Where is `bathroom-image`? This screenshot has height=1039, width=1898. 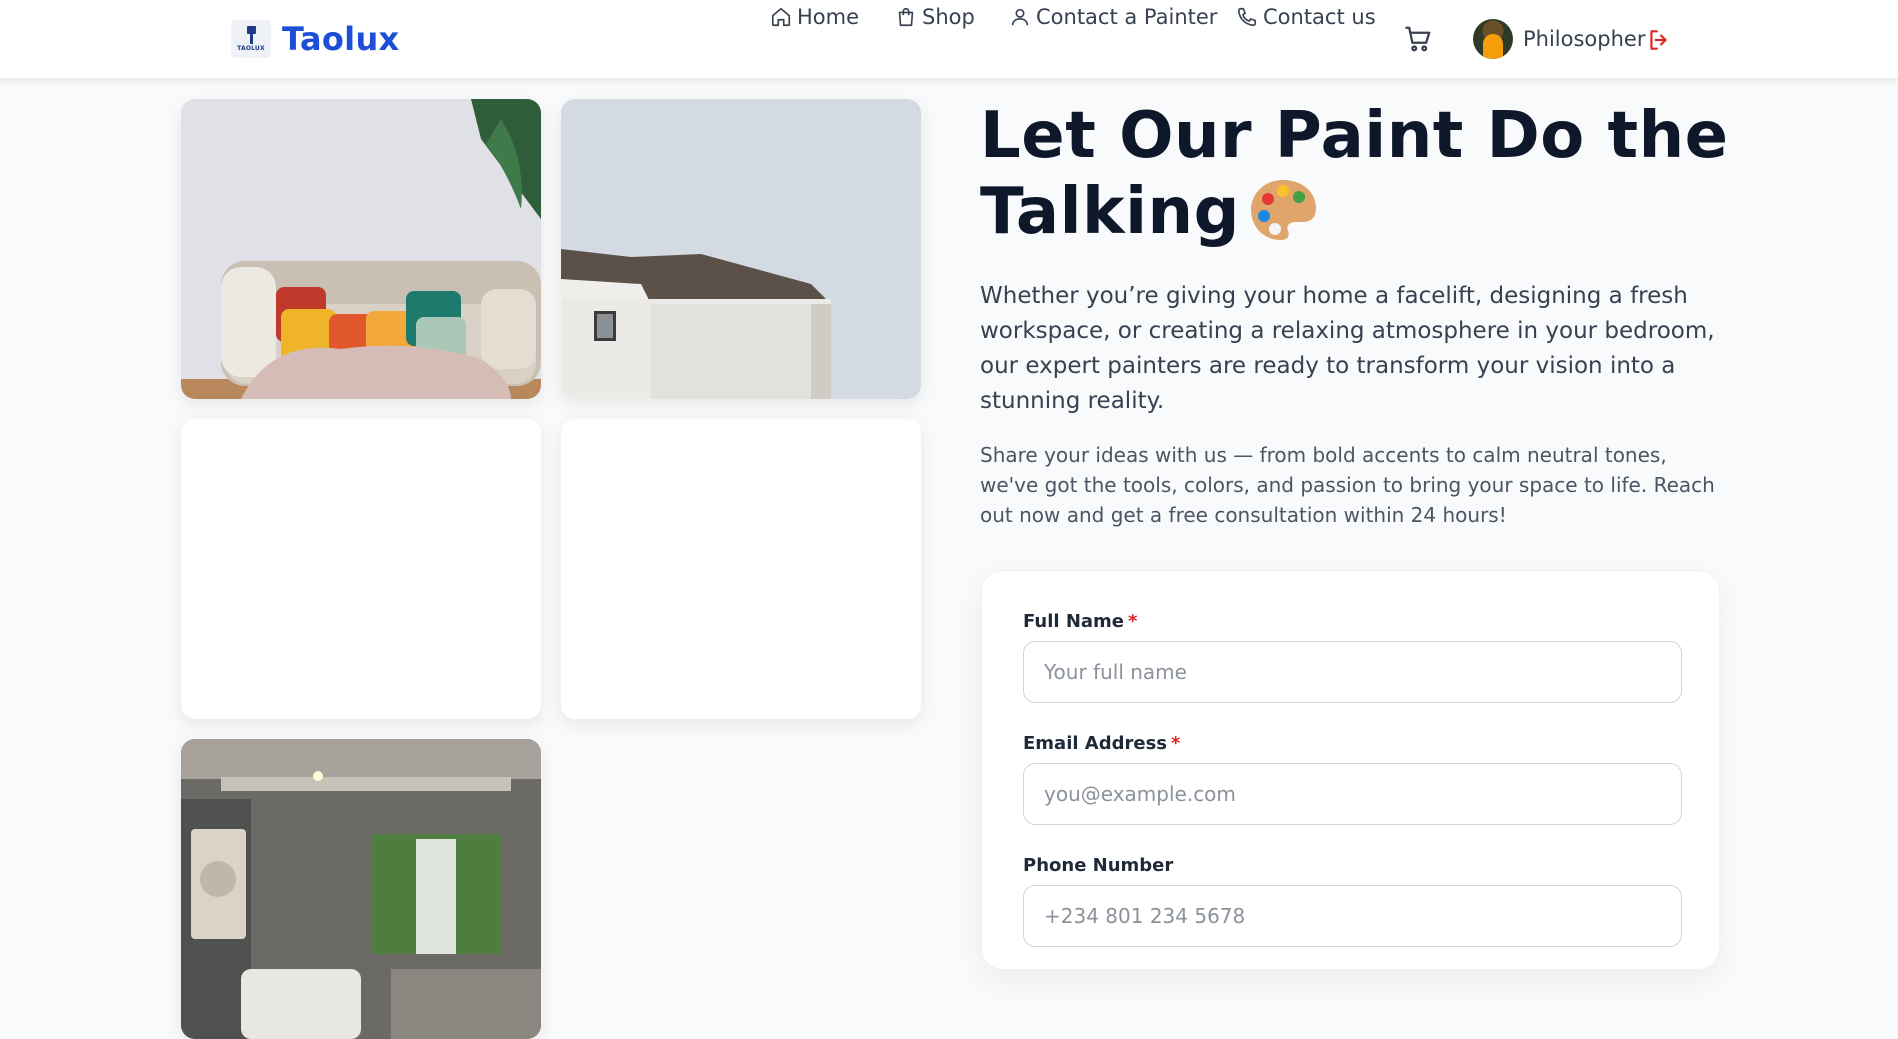
bathroom-image is located at coordinates (361, 889).